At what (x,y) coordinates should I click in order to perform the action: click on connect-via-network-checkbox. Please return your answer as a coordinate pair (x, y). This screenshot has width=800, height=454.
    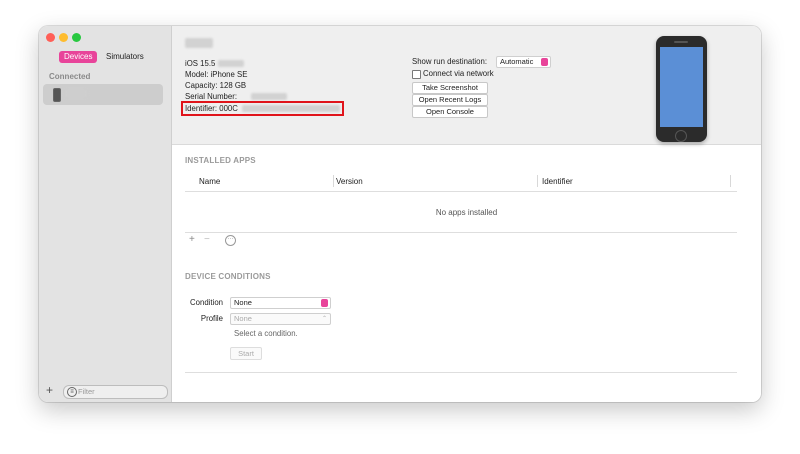
    Looking at the image, I should click on (416, 74).